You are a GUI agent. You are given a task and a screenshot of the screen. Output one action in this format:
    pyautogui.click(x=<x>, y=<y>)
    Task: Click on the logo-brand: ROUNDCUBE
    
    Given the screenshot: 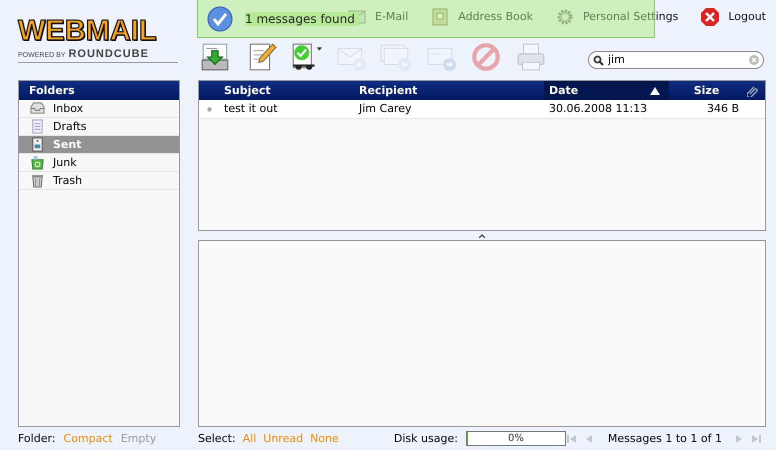 What is the action you would take?
    pyautogui.click(x=108, y=54)
    